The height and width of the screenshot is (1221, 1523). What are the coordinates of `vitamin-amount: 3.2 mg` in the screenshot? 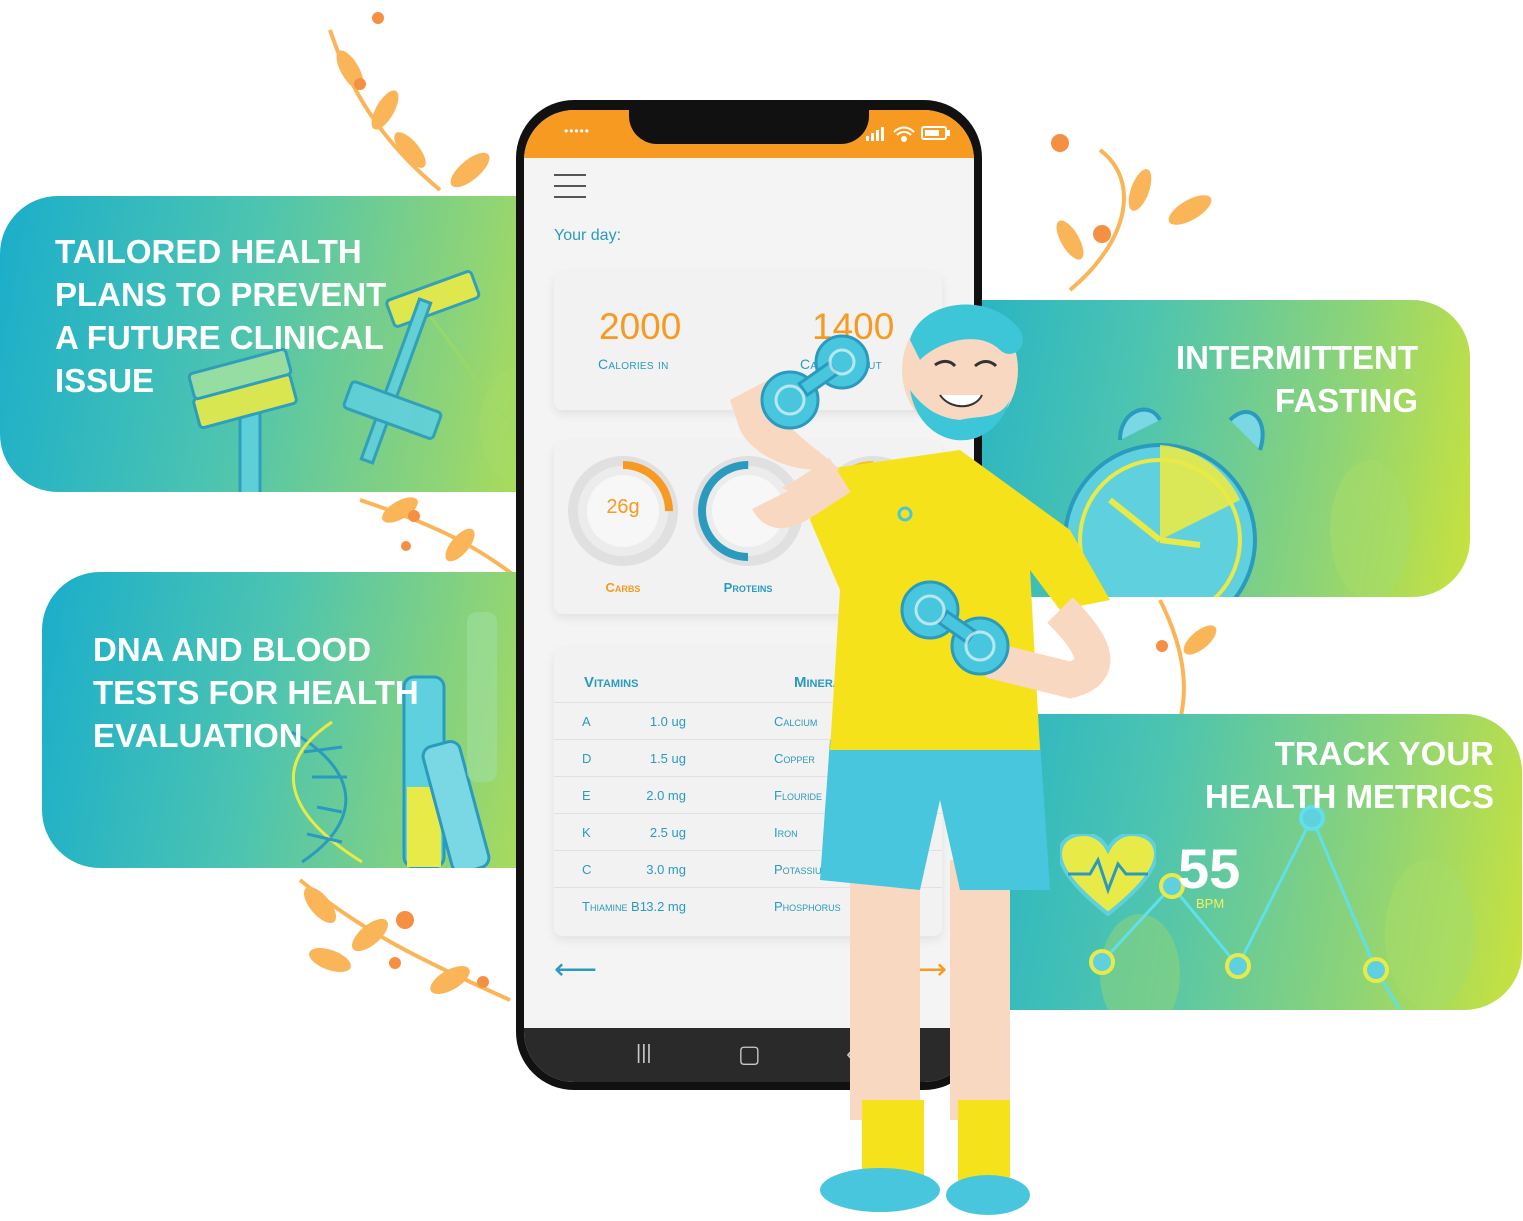 It's located at (666, 906).